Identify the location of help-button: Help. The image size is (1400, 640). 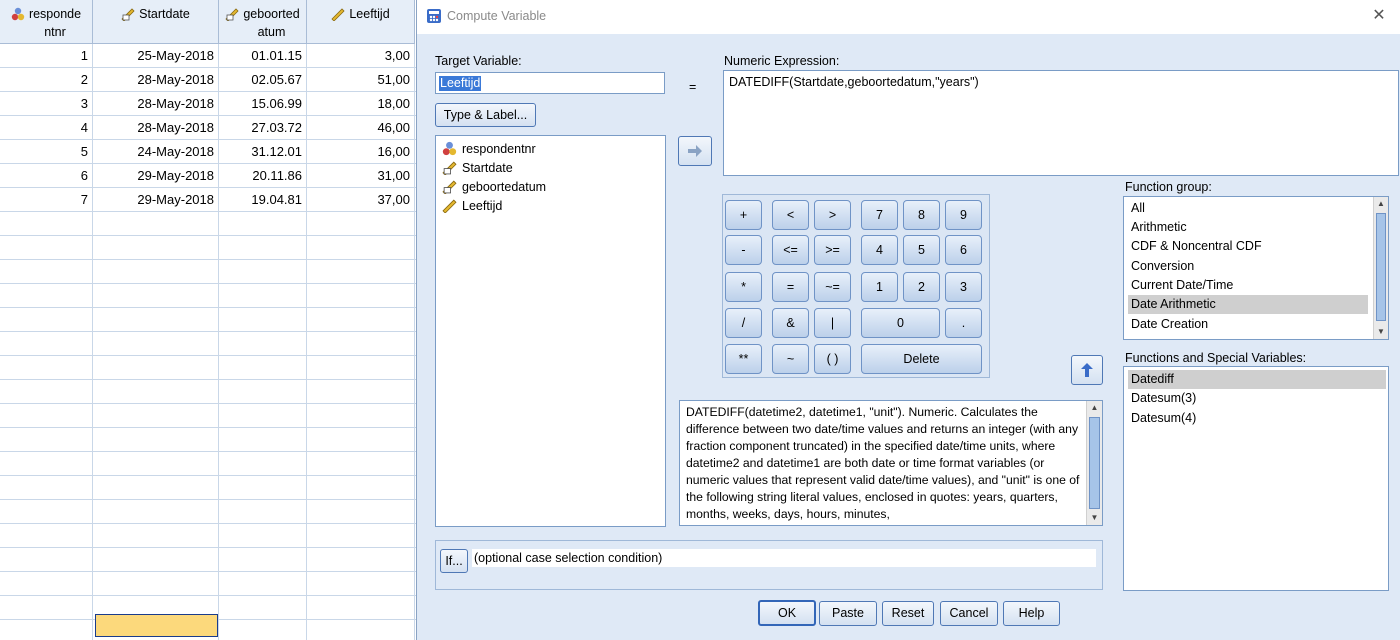
(1031, 613).